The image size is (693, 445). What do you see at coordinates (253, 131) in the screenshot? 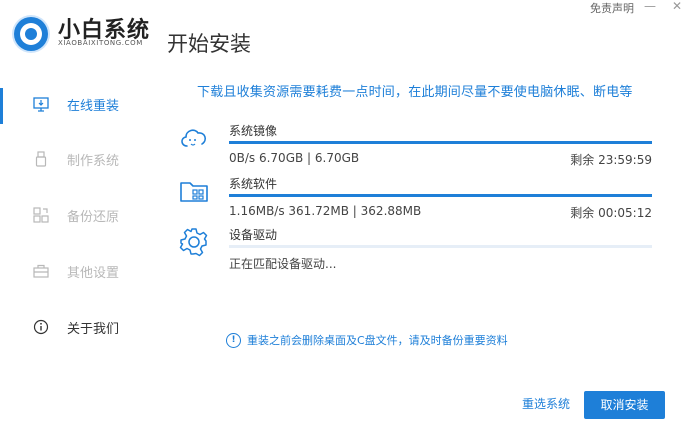
I see `task-name: 系统镜像` at bounding box center [253, 131].